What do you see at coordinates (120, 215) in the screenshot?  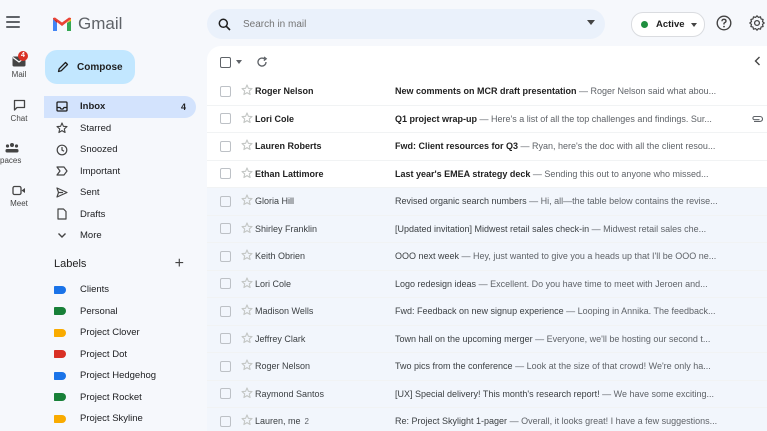 I see `nav-item-drafts: Drafts` at bounding box center [120, 215].